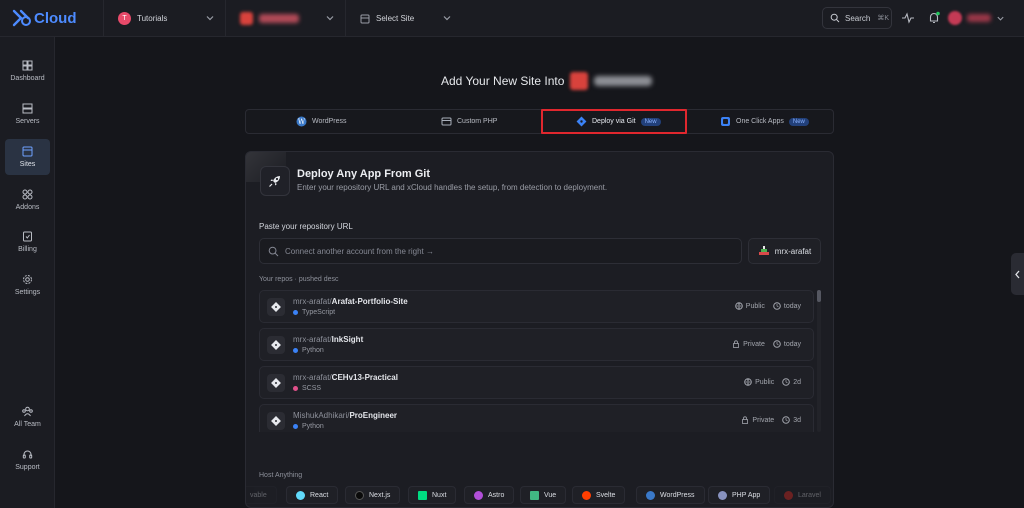  What do you see at coordinates (725, 121) in the screenshot?
I see `apps-icon` at bounding box center [725, 121].